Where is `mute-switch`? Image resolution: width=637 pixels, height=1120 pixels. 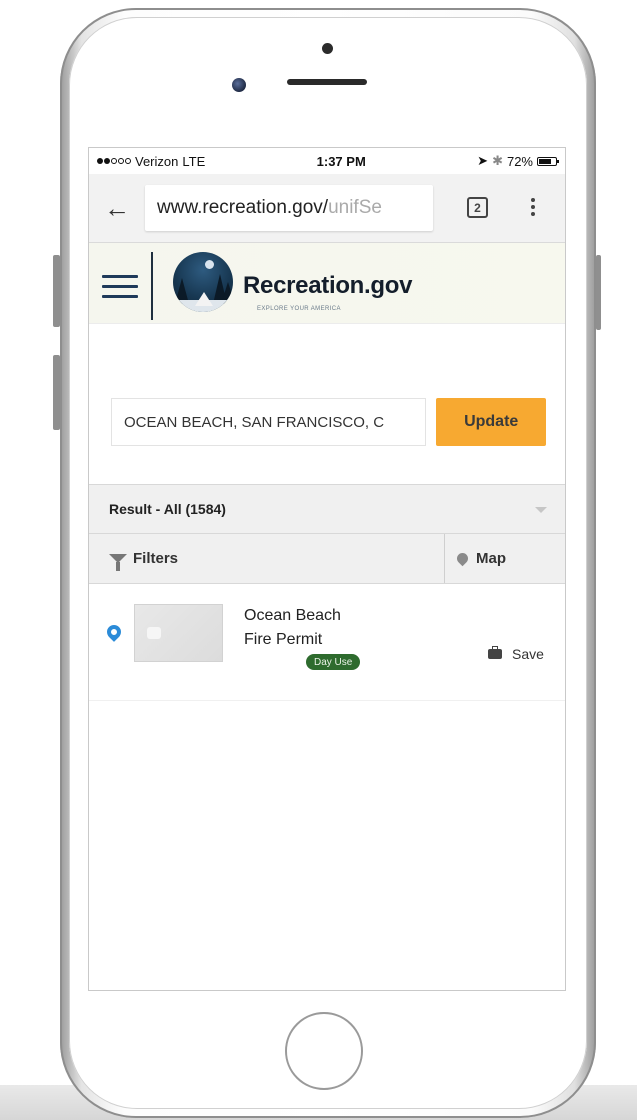
mute-switch is located at coordinates (56, 291).